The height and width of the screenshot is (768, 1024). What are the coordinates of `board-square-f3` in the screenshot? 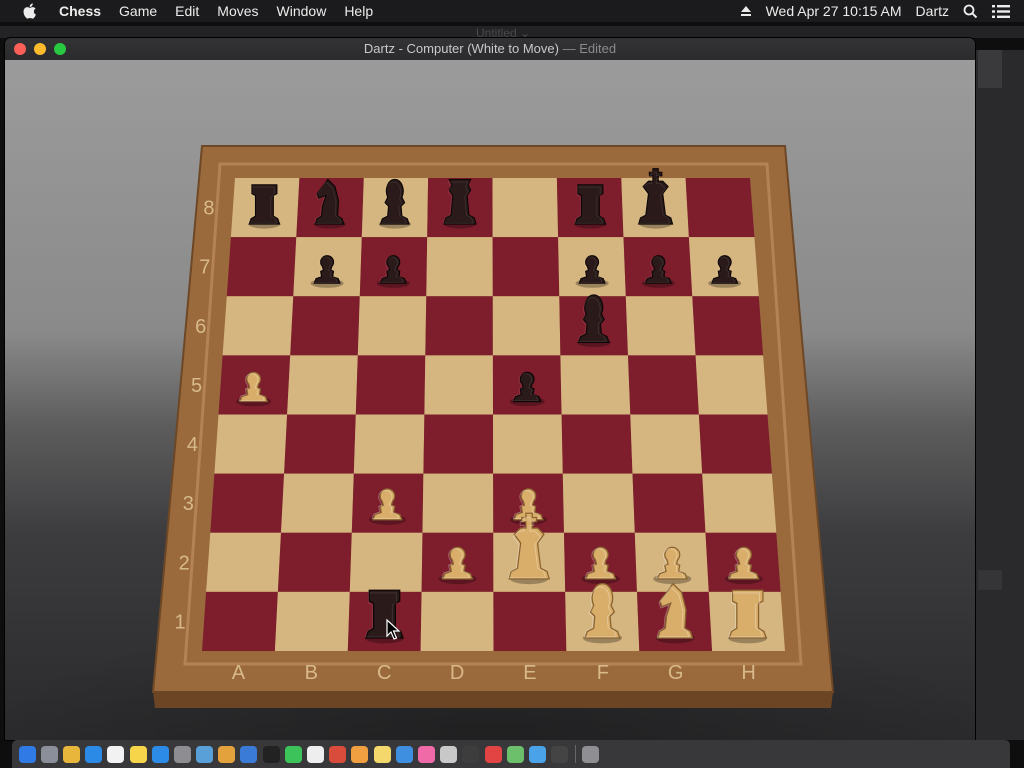 It's located at (598, 503).